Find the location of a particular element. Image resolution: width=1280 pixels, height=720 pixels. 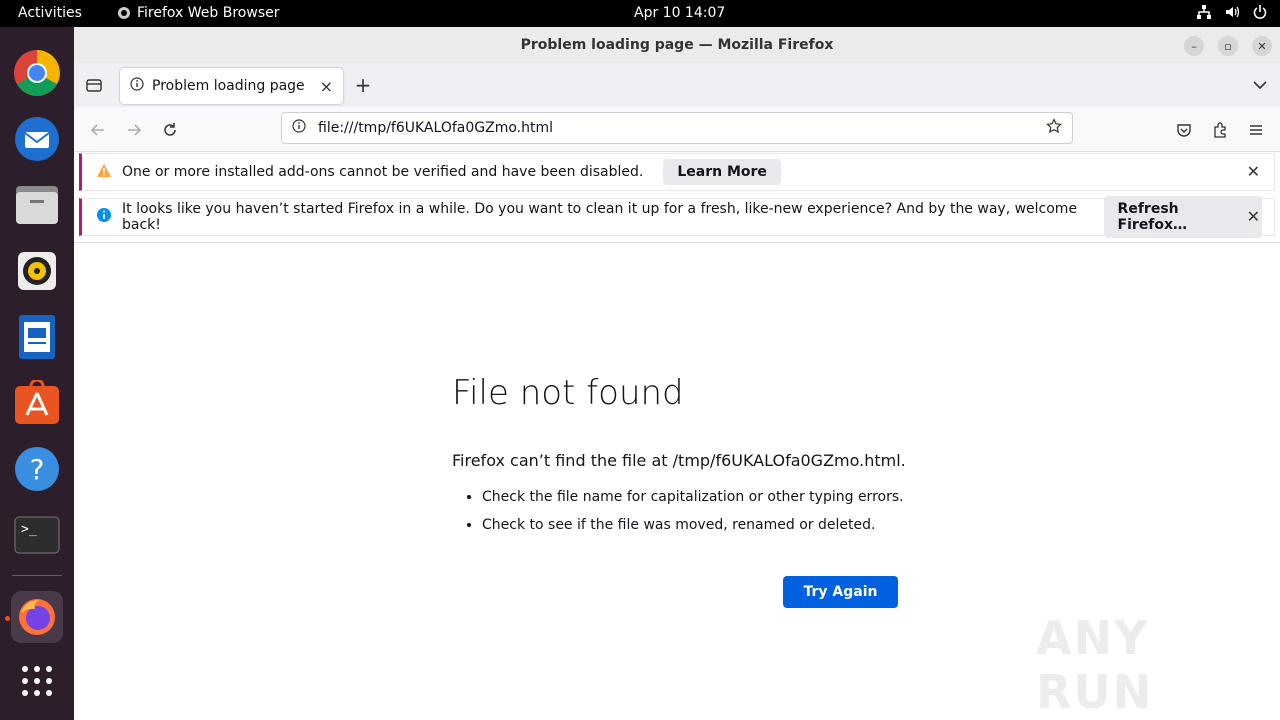

thunderbird-icon is located at coordinates (37, 139).